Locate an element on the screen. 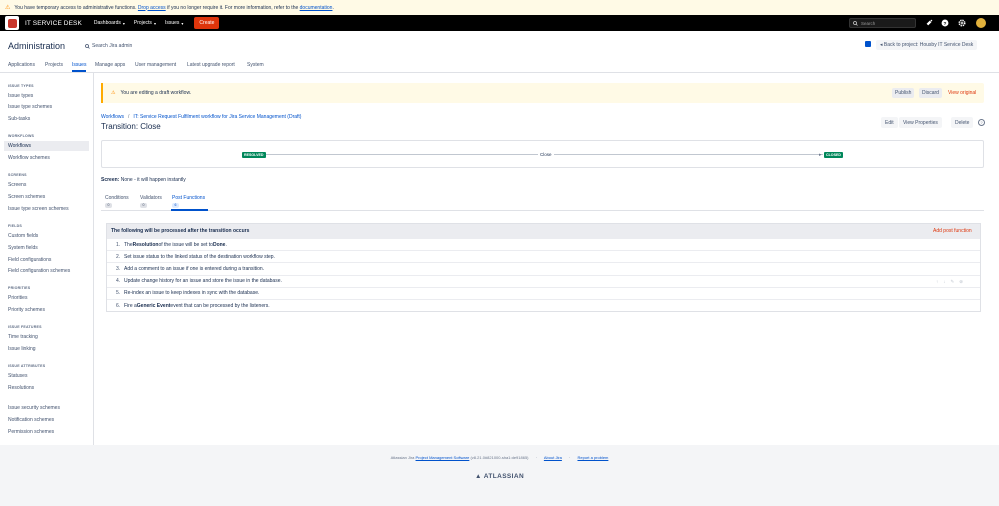 This screenshot has width=999, height=506. tab-issues: Issues is located at coordinates (79, 67).